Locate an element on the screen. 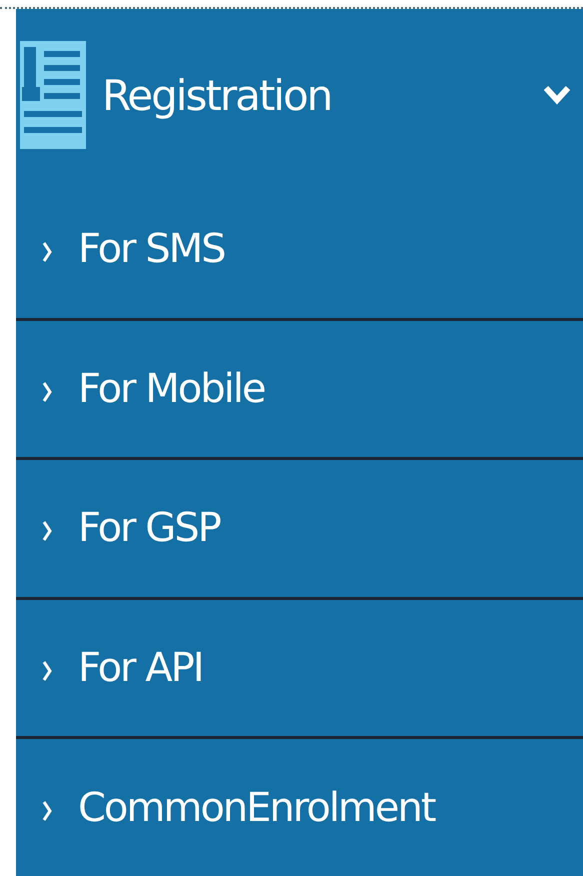 The width and height of the screenshot is (583, 876). menu-item: CommonEnrolment is located at coordinates (225, 808).